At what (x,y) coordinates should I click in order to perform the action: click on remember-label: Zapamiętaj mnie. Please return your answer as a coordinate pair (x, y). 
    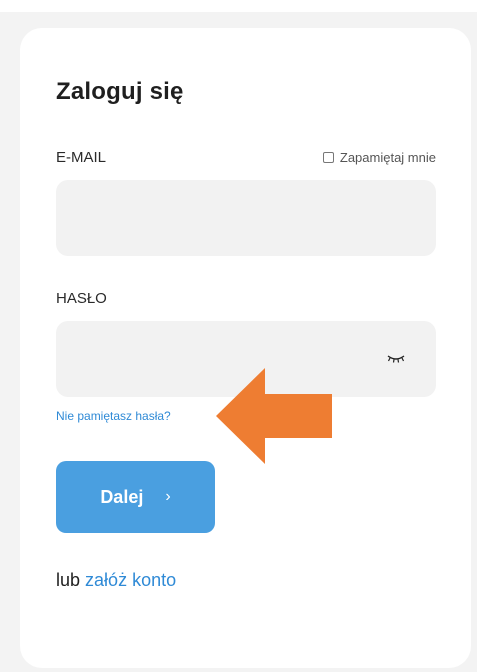
    Looking at the image, I should click on (387, 157).